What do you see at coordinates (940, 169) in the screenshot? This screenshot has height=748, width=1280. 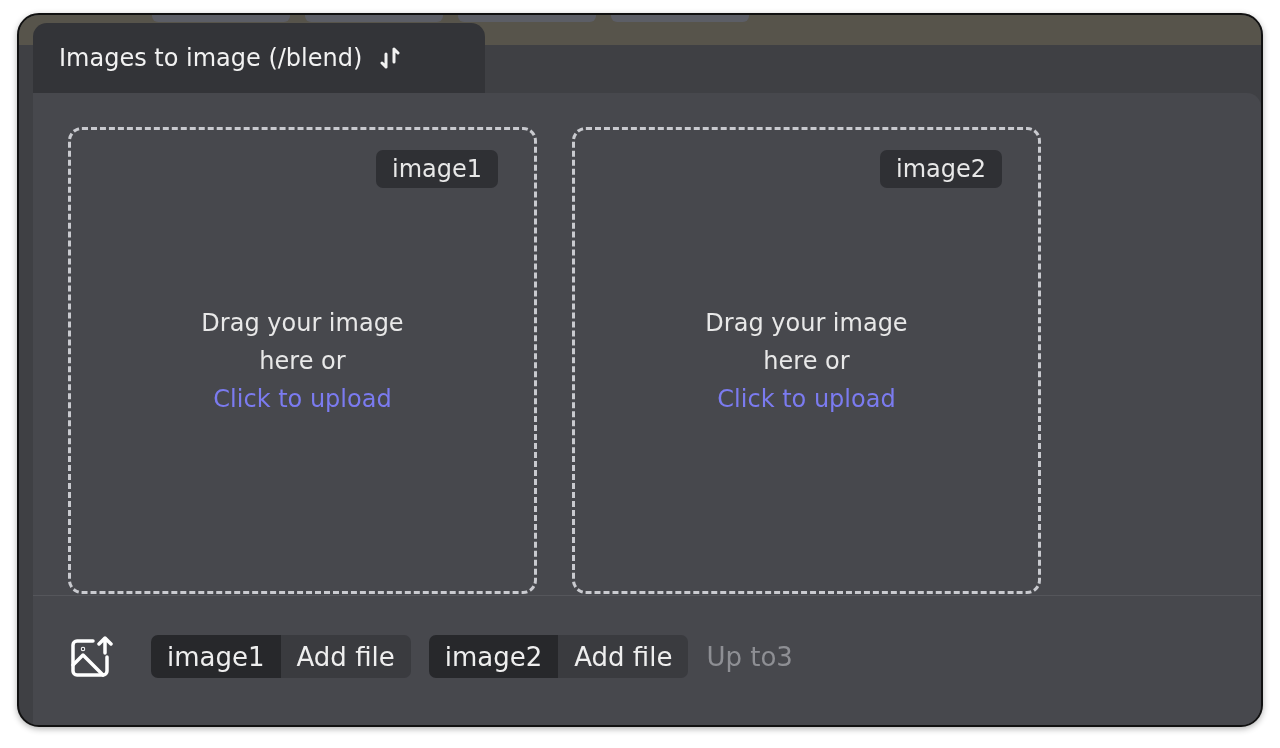 I see `image-label: image2` at bounding box center [940, 169].